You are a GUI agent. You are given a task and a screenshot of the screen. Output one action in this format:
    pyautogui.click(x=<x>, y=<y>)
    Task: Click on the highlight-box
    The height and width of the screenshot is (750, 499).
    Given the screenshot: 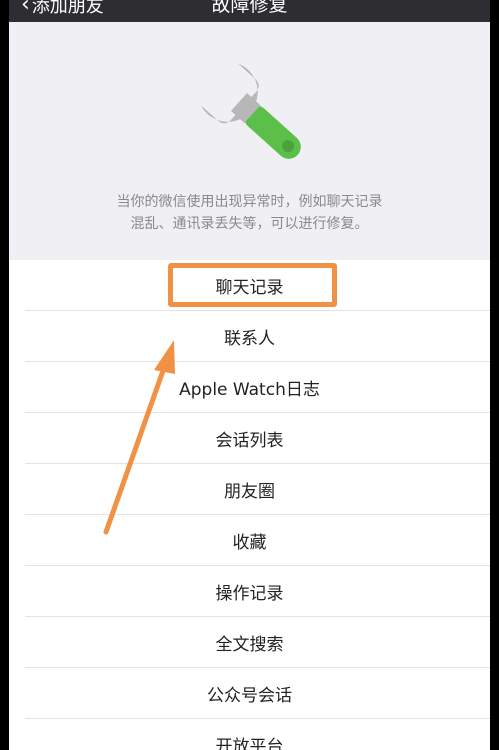 What is the action you would take?
    pyautogui.click(x=252, y=285)
    